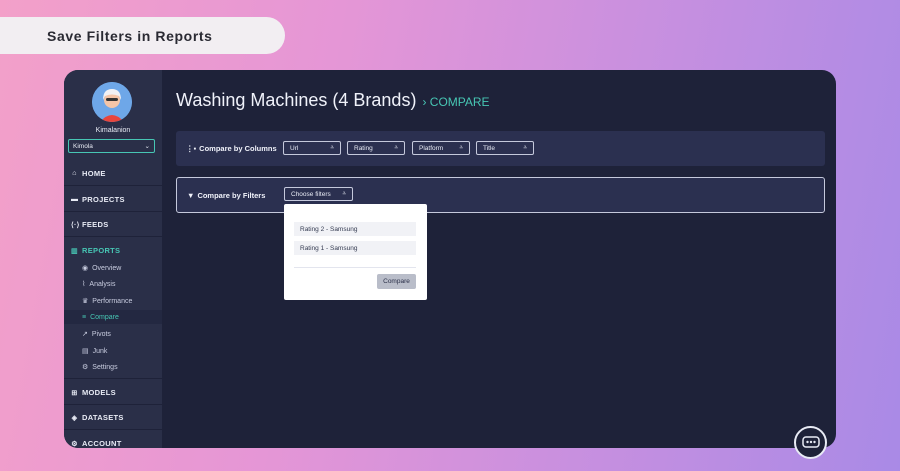  Describe the element at coordinates (74, 418) in the screenshot. I see `datasets-icon: ◈` at that location.